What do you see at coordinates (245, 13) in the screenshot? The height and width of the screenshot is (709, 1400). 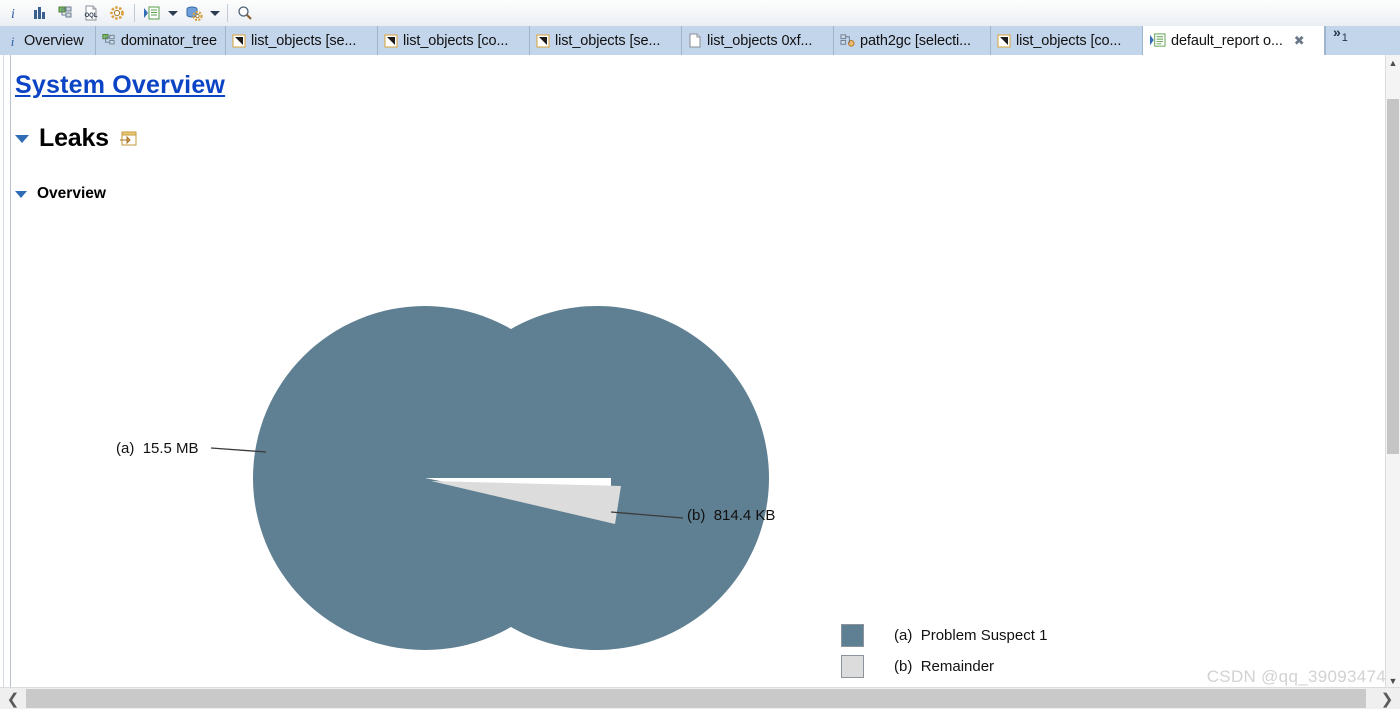 I see `search-icon` at bounding box center [245, 13].